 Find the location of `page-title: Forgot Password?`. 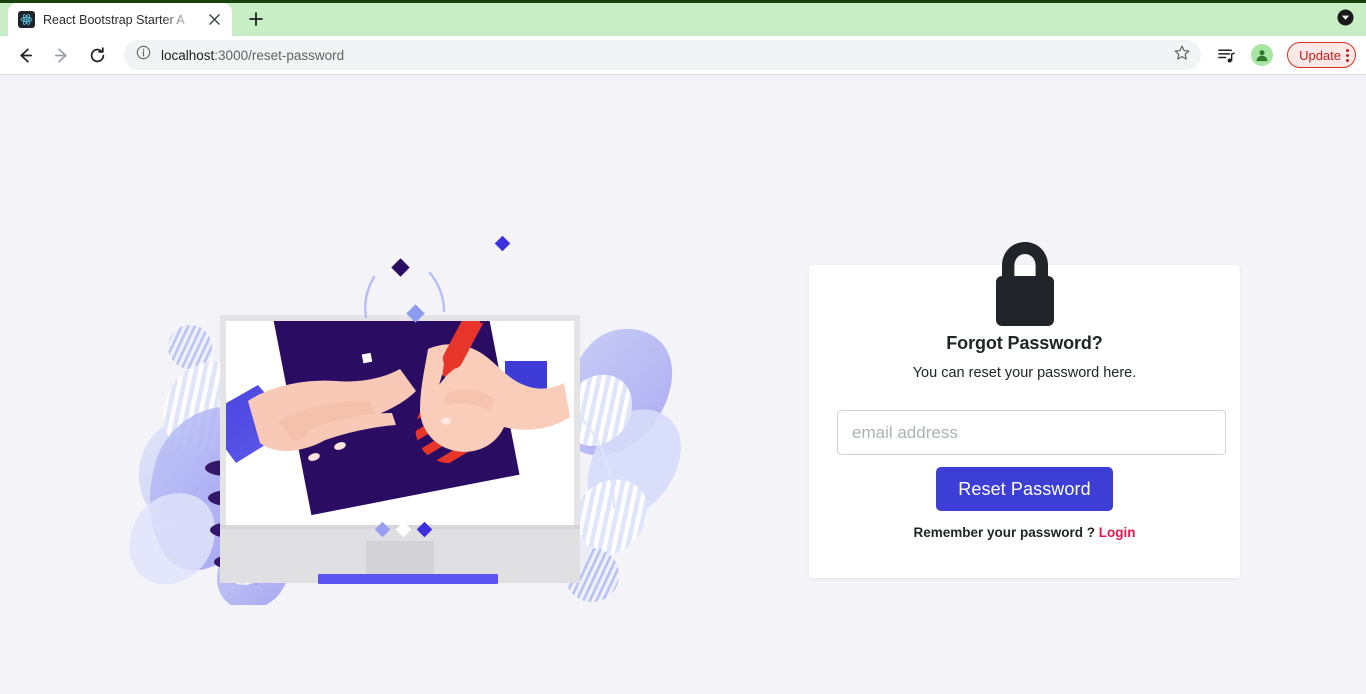

page-title: Forgot Password? is located at coordinates (1024, 343).